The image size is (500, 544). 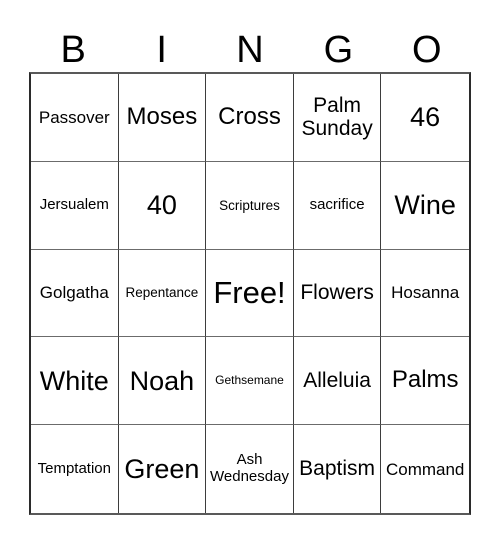 I want to click on bingo-cell: Cross, so click(x=250, y=118).